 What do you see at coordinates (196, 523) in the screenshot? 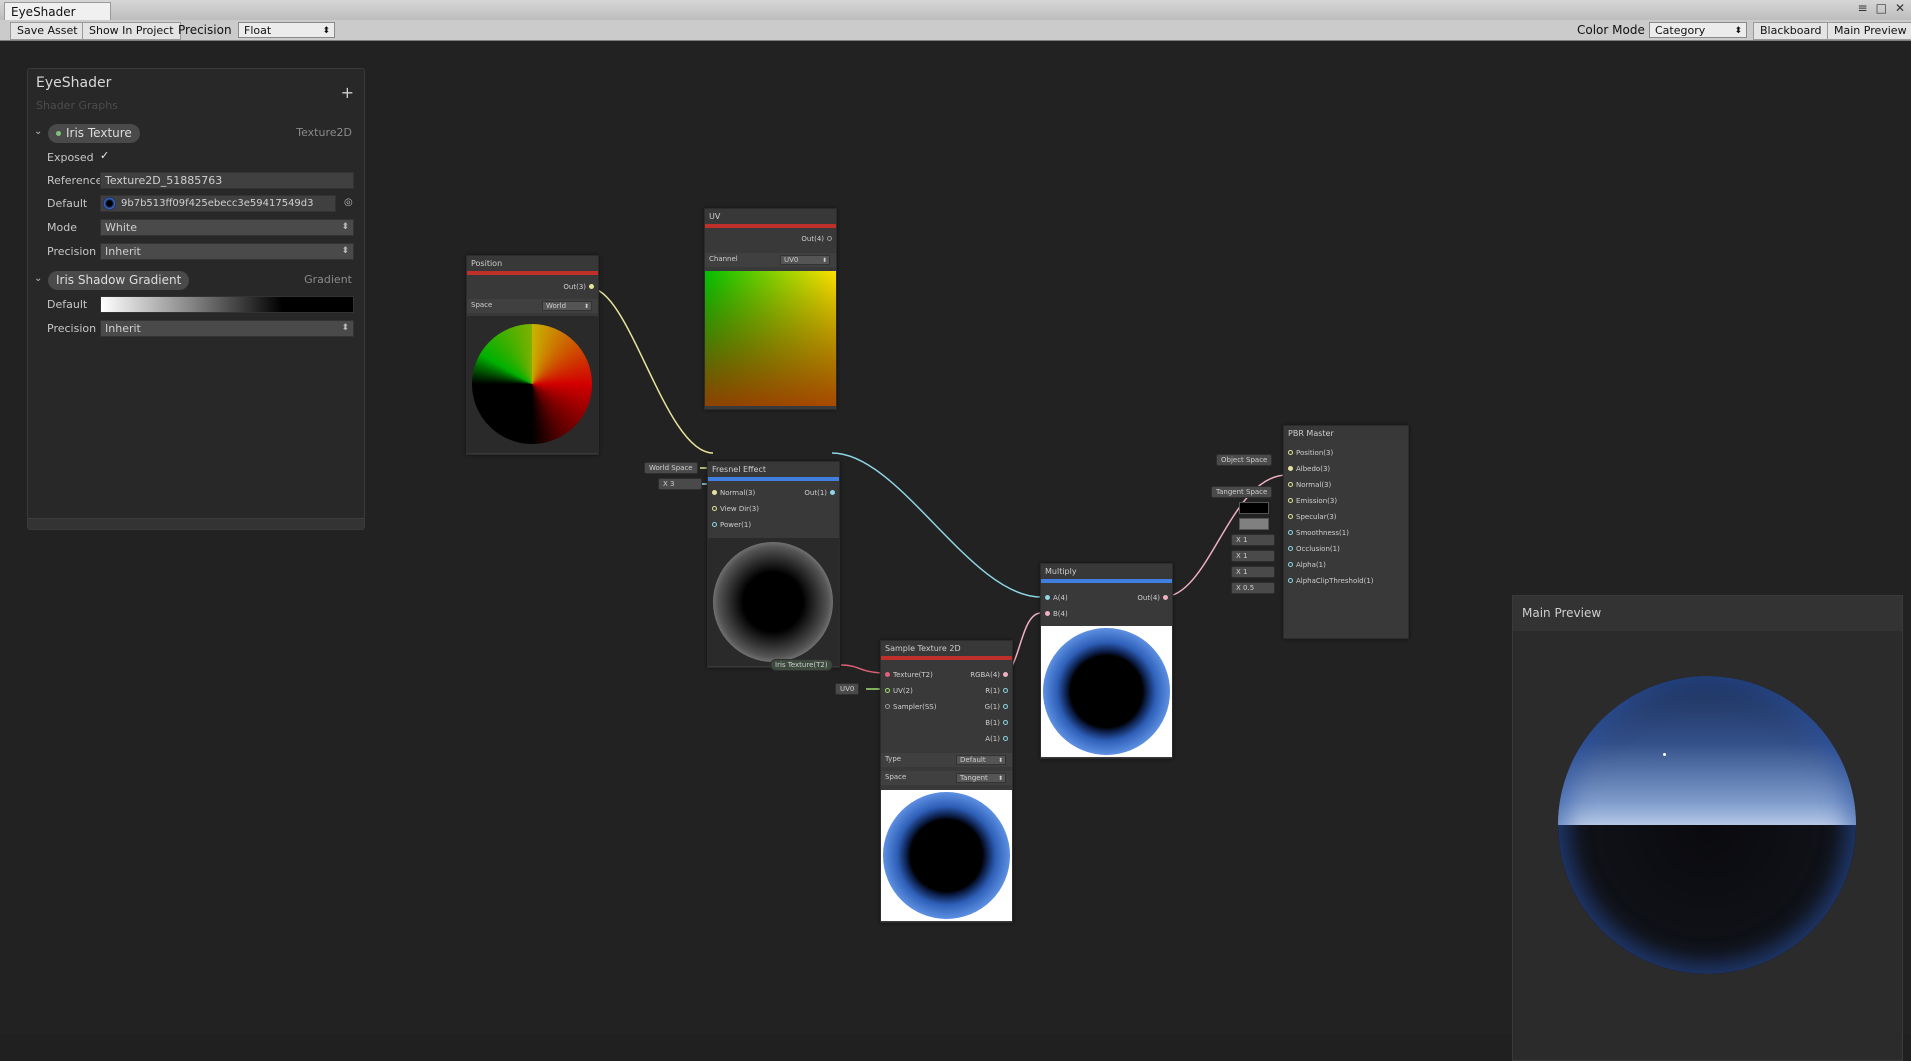
I see `horizontal-scrollbar` at bounding box center [196, 523].